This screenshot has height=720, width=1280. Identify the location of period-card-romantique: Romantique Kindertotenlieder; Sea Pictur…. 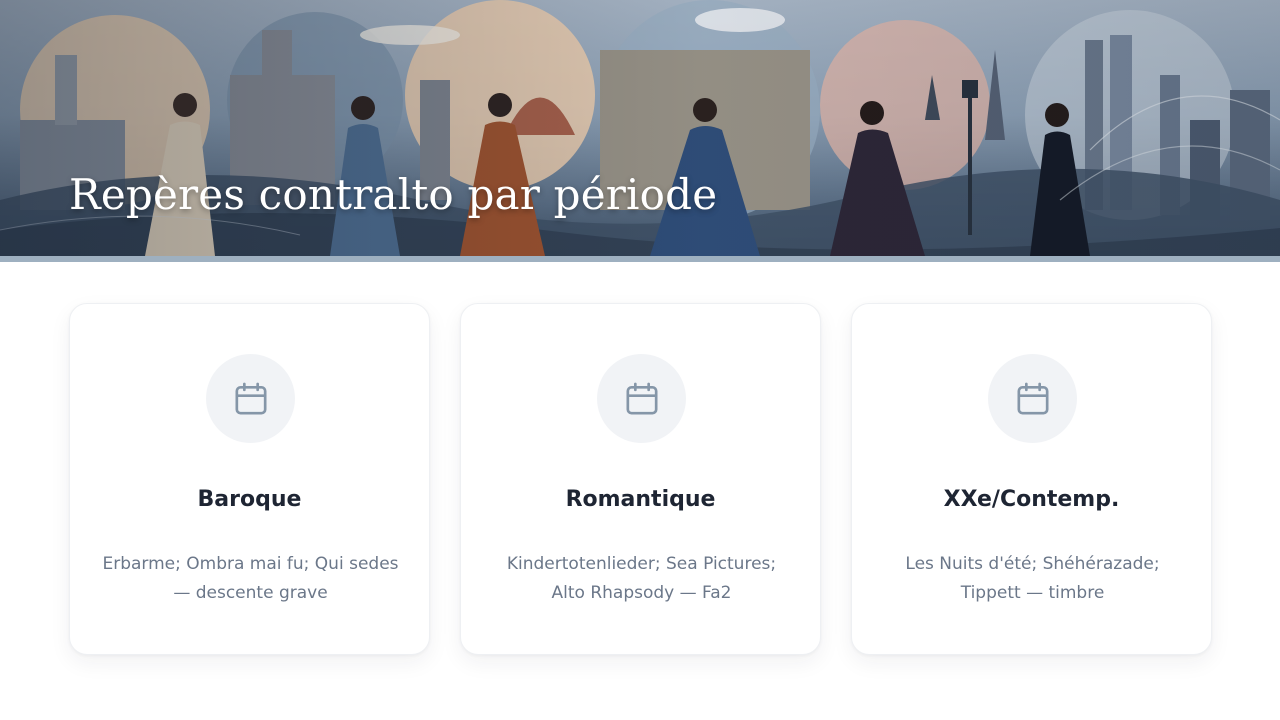
(640, 479).